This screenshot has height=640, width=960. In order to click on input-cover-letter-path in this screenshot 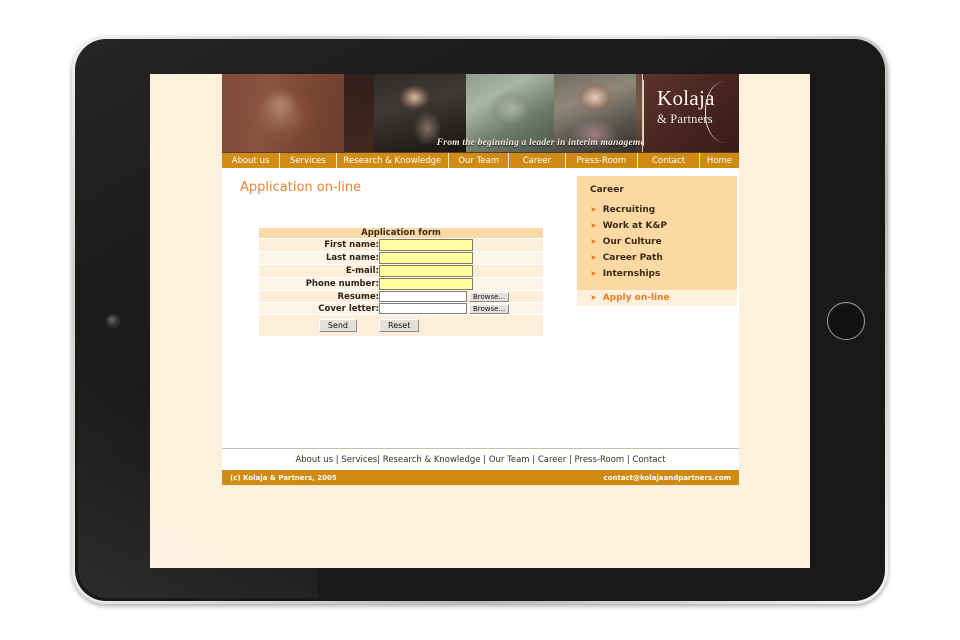, I will do `click(423, 308)`.